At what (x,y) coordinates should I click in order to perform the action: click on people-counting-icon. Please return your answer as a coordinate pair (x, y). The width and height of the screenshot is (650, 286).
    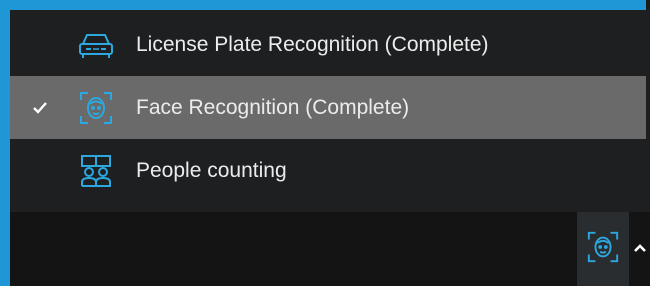
    Looking at the image, I should click on (96, 171).